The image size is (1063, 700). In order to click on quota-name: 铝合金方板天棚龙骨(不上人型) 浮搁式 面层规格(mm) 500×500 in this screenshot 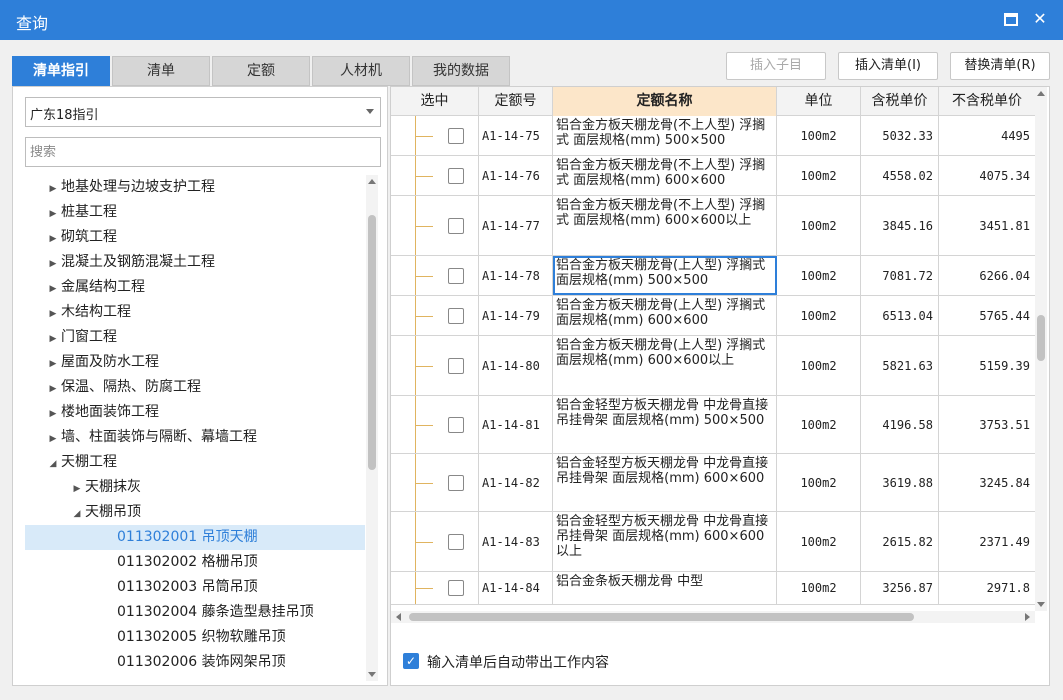, I will do `click(665, 135)`.